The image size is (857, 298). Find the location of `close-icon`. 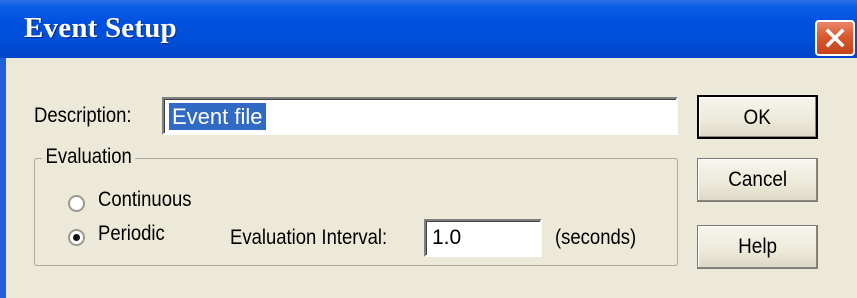

close-icon is located at coordinates (835, 38).